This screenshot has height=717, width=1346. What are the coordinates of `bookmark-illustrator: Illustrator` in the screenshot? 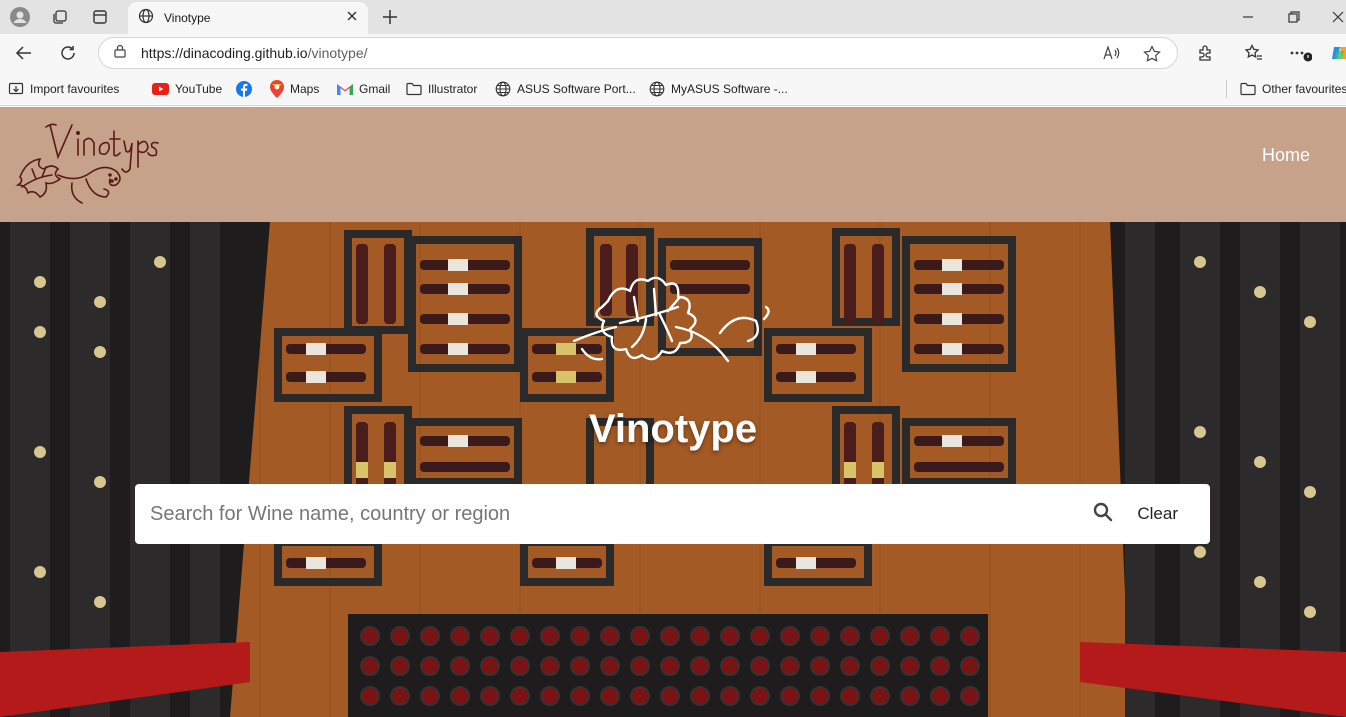 It's located at (441, 89).